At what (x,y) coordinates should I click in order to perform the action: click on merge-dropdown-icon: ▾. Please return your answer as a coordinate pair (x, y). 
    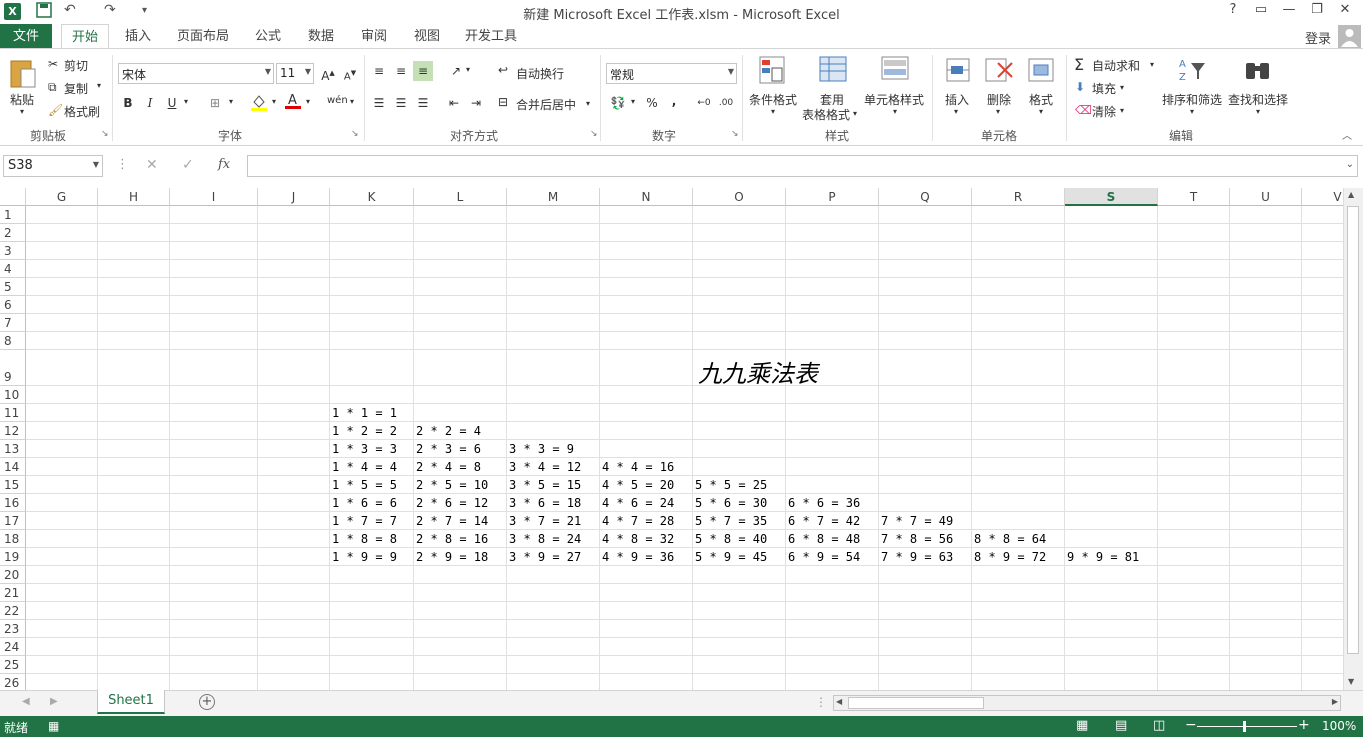
    Looking at the image, I should click on (588, 103).